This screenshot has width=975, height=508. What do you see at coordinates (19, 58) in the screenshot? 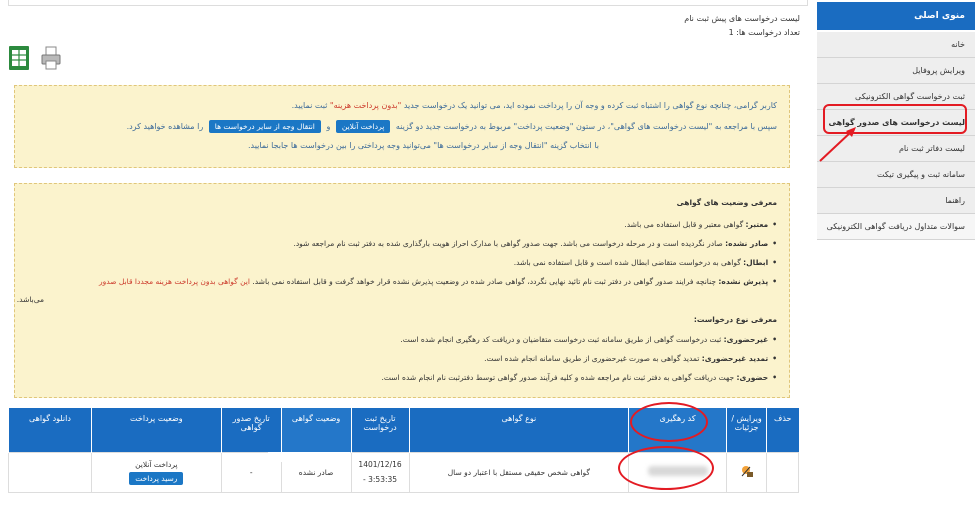
I see `excel-icon` at bounding box center [19, 58].